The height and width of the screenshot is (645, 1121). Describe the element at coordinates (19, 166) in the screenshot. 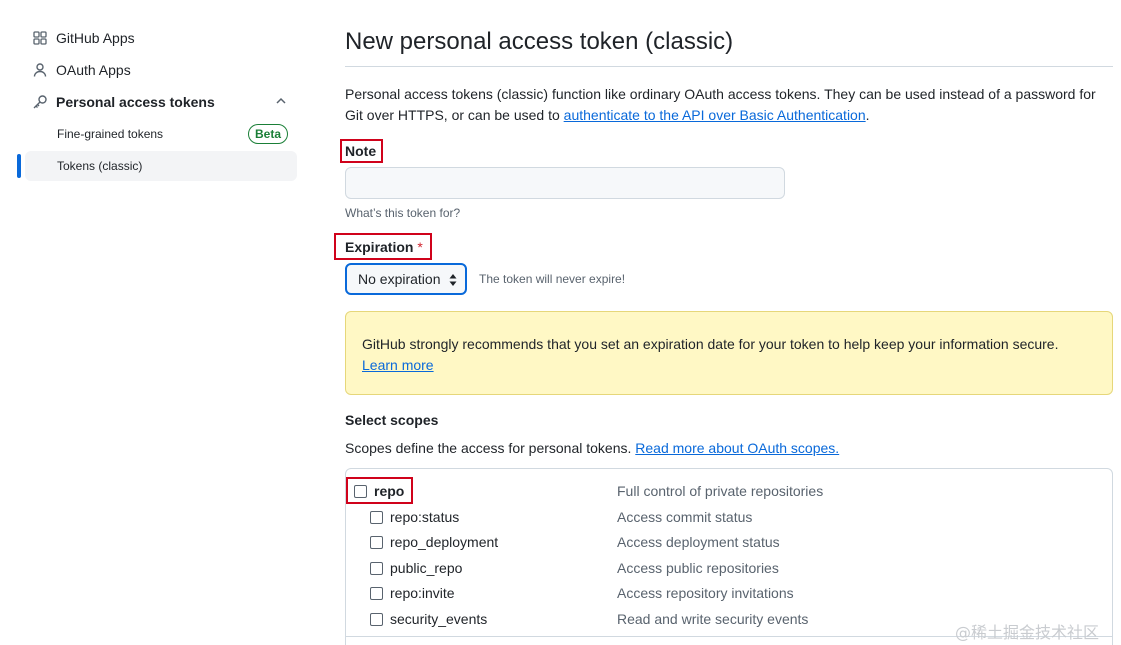

I see `active-indicator` at that location.